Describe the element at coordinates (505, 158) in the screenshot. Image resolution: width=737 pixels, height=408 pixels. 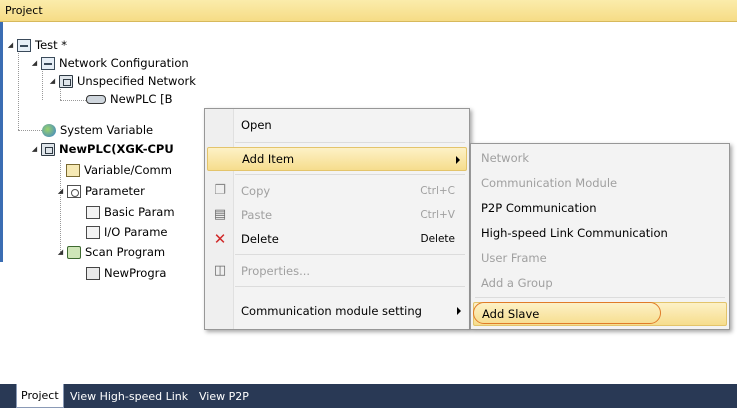
I see `menu-item-label: Network` at that location.